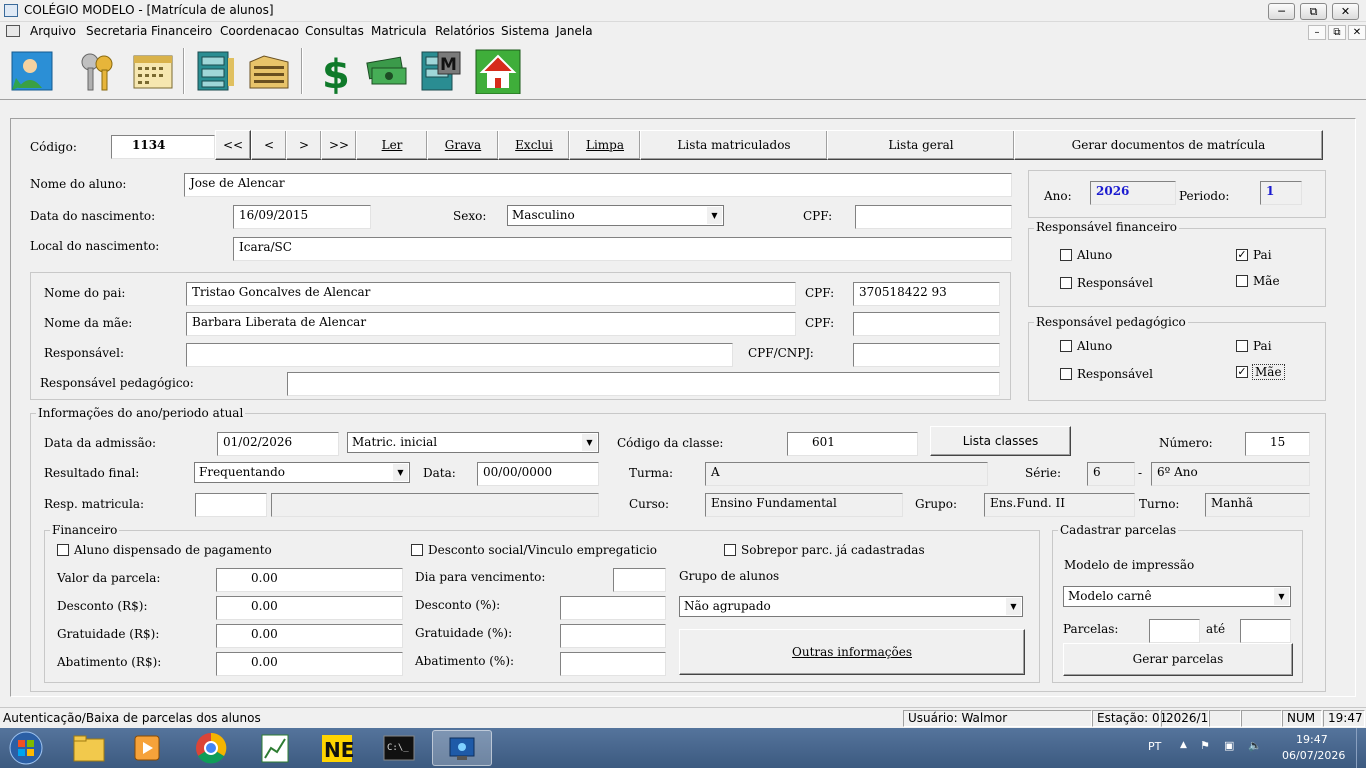  Describe the element at coordinates (231, 505) in the screenshot. I see `resp-matricula-input` at that location.